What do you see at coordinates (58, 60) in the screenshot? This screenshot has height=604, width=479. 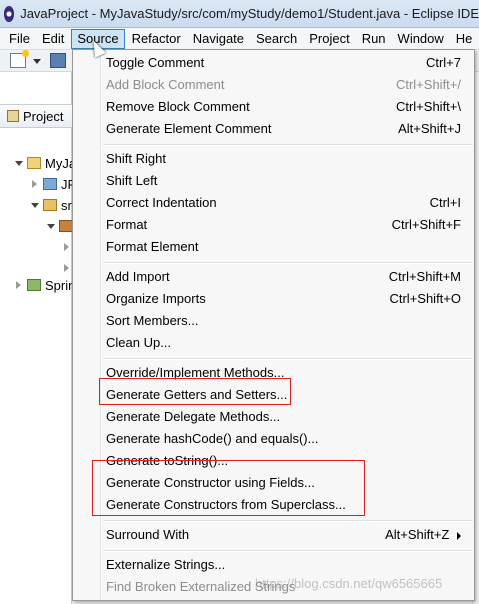 I see `save-icon` at bounding box center [58, 60].